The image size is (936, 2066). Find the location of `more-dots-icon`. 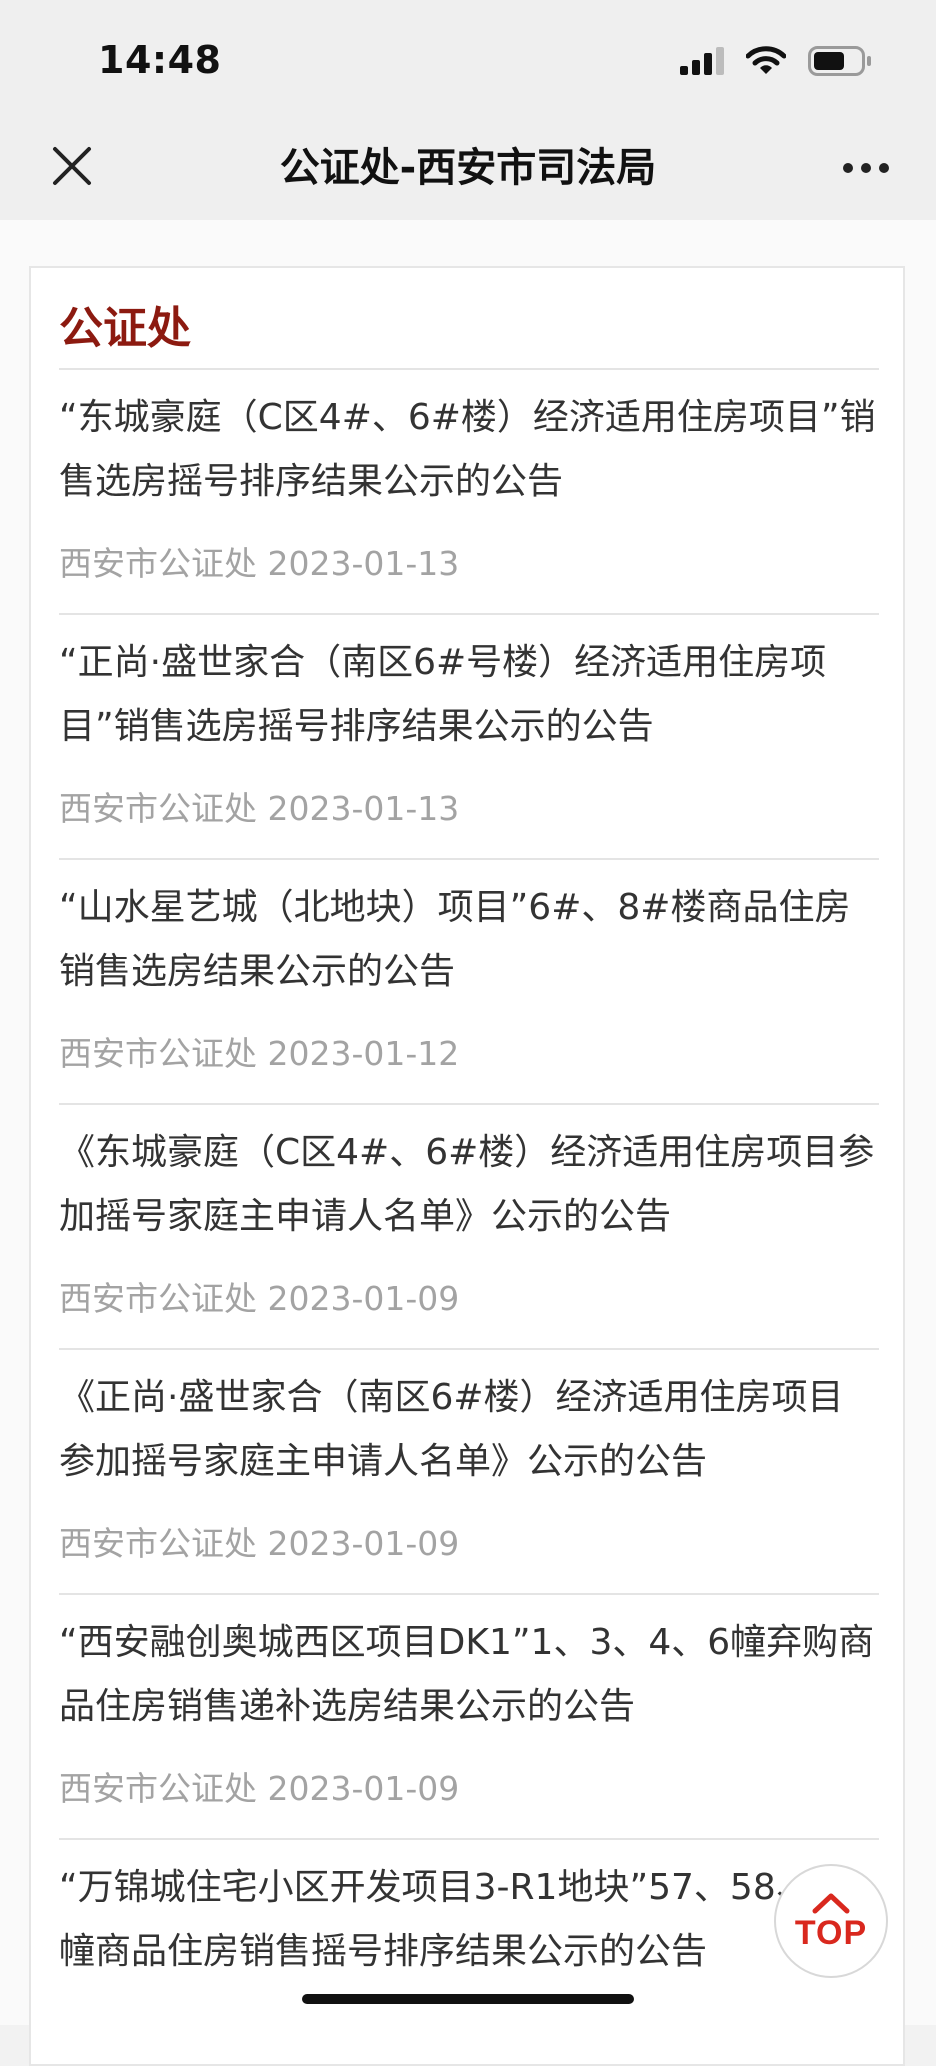

more-dots-icon is located at coordinates (866, 168).